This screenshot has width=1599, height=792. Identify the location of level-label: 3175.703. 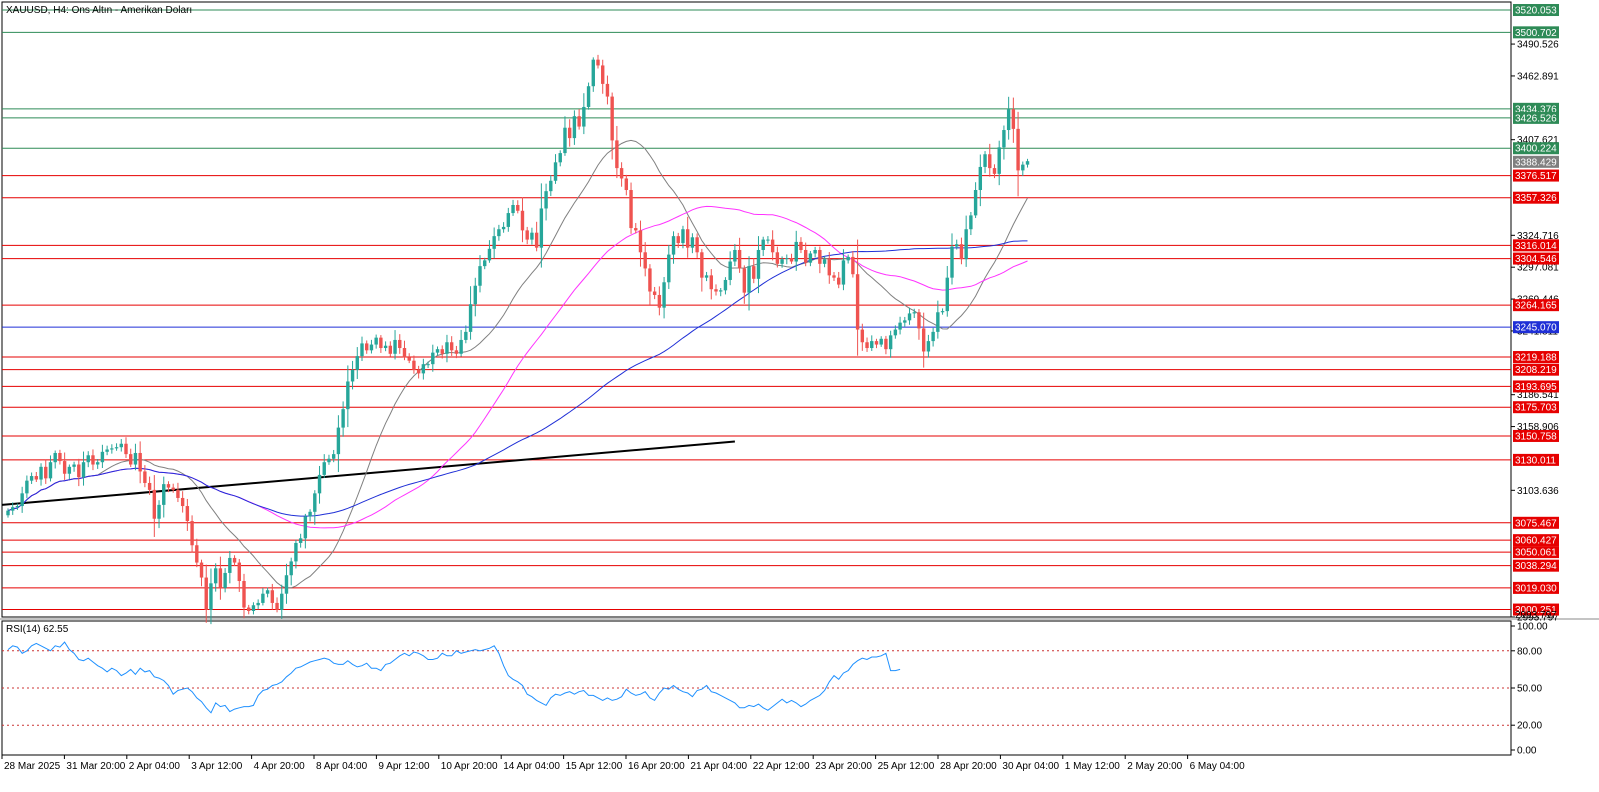
(1536, 408).